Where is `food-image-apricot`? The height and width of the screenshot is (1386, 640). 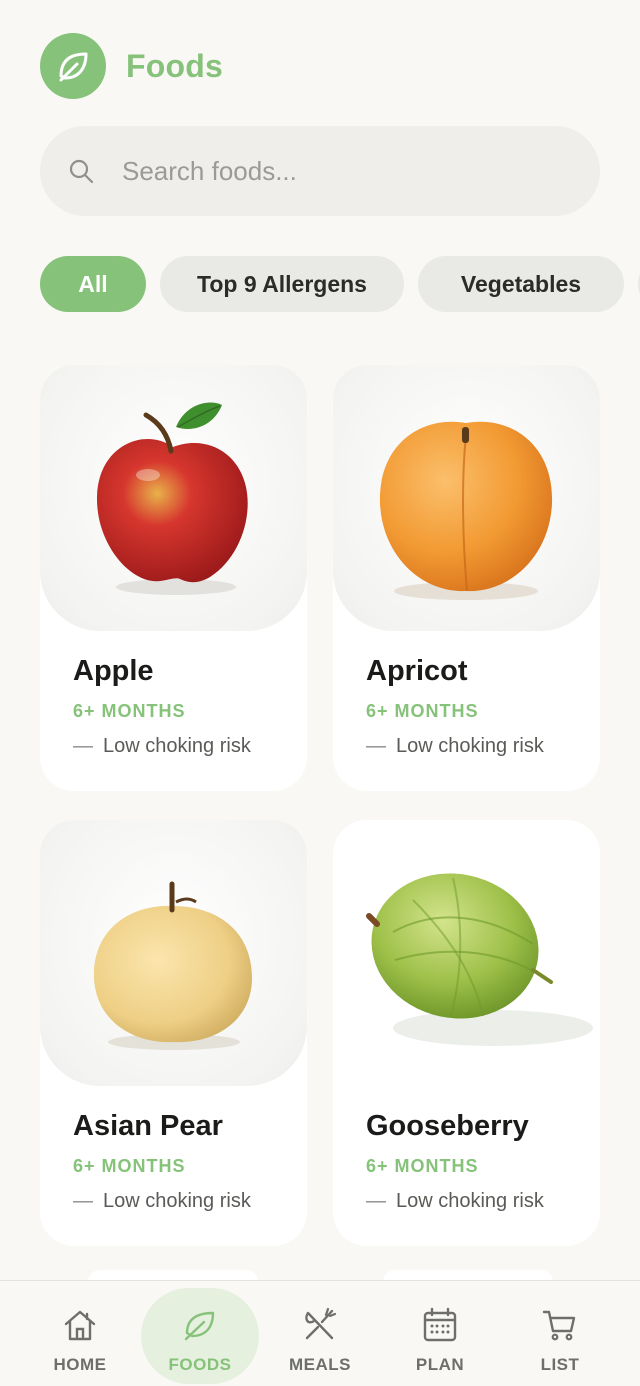
food-image-apricot is located at coordinates (466, 498).